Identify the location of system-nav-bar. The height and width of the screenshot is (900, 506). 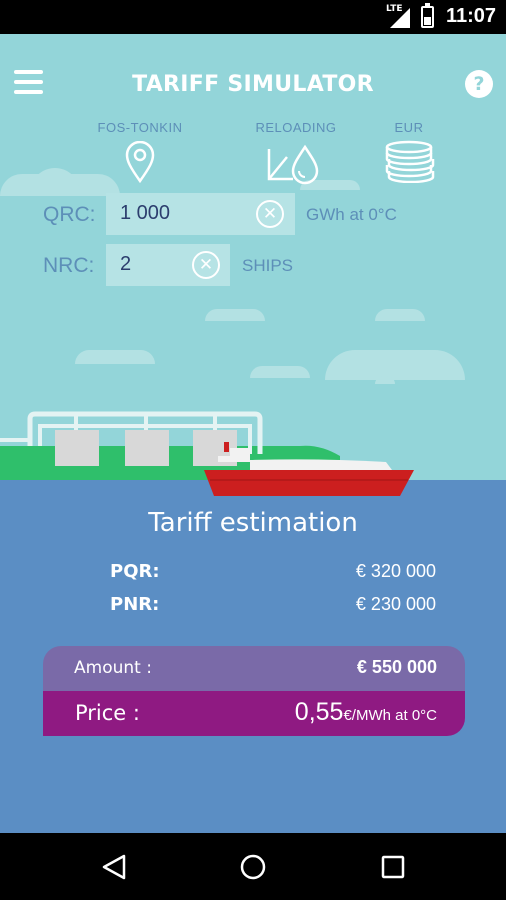
(253, 866).